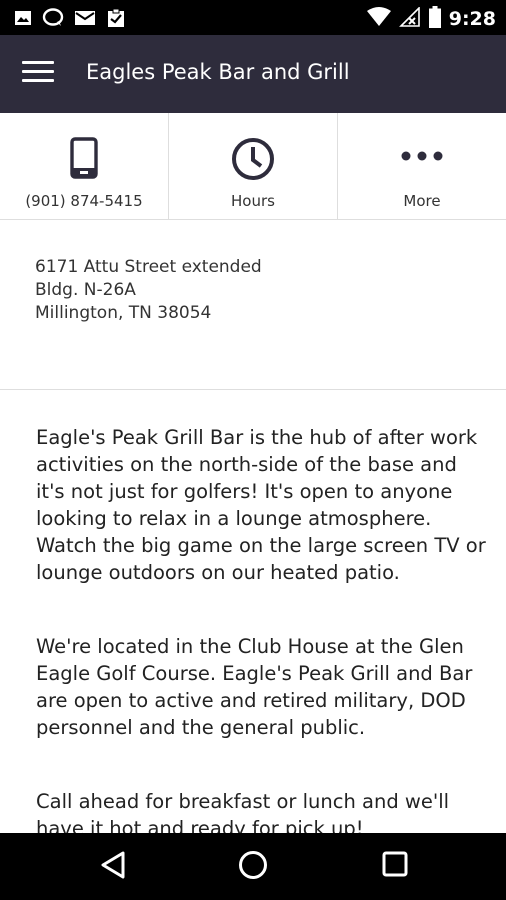 This screenshot has height=900, width=506. What do you see at coordinates (253, 17) in the screenshot?
I see `status-bar: 9:28` at bounding box center [253, 17].